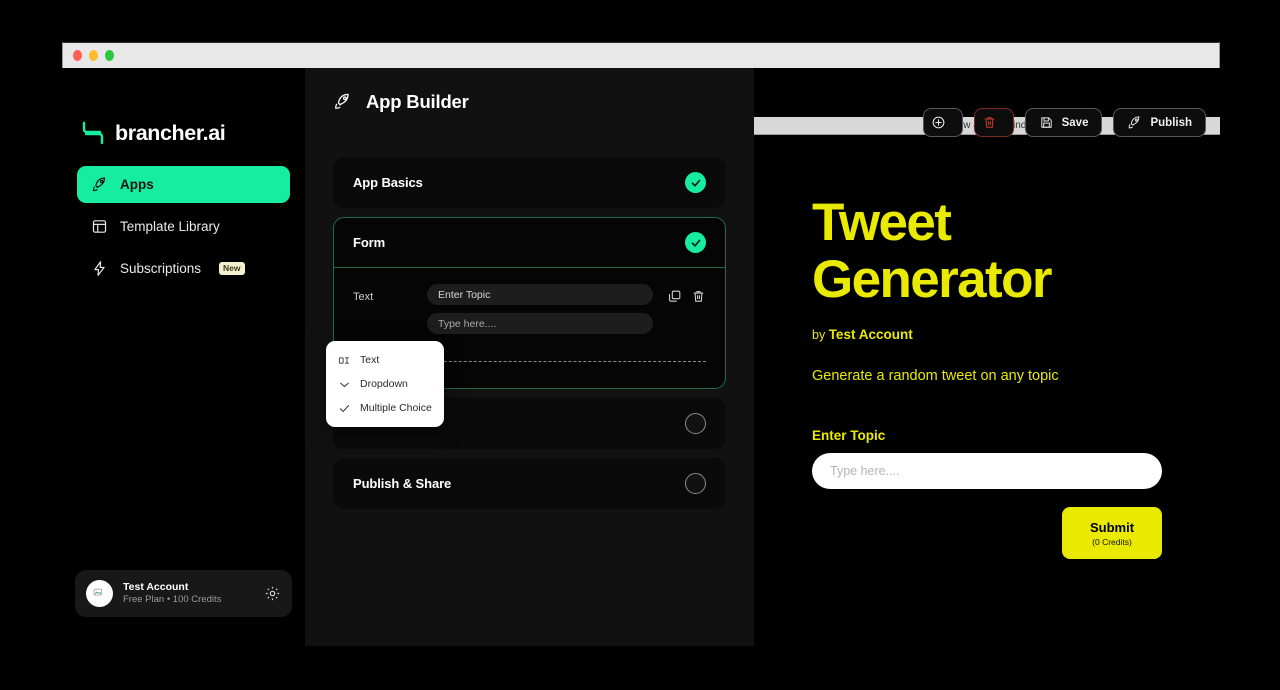 The image size is (1280, 690). What do you see at coordinates (686, 294) in the screenshot?
I see `field-actions` at bounding box center [686, 294].